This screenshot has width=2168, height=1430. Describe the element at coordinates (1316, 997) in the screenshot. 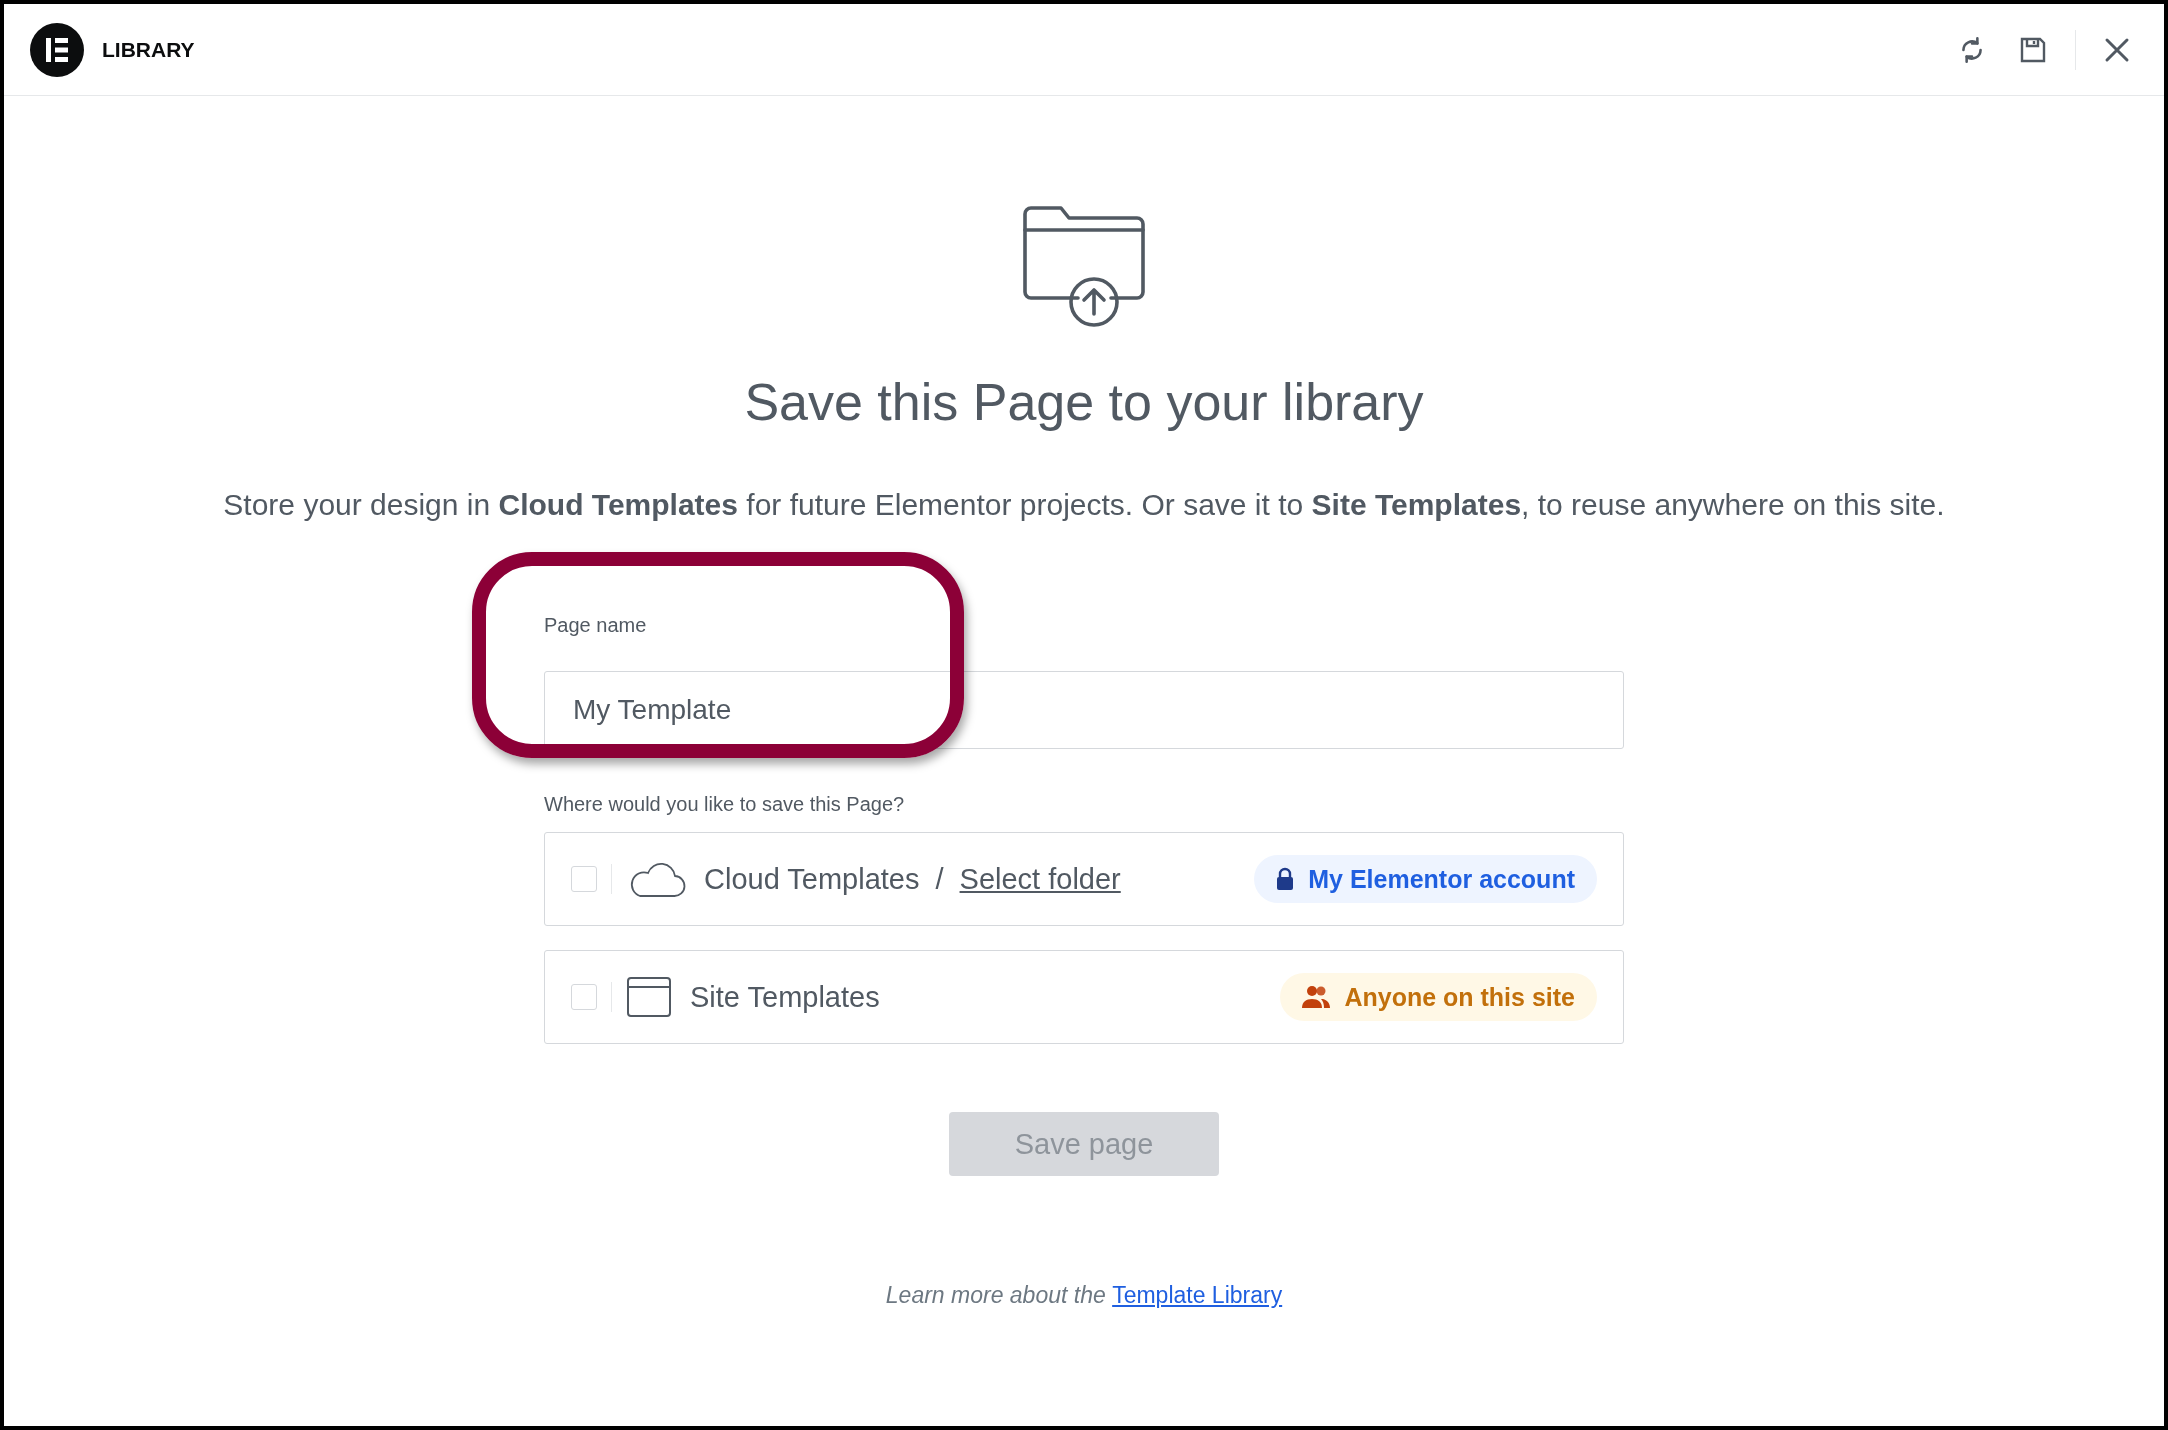

I see `users-icon` at that location.